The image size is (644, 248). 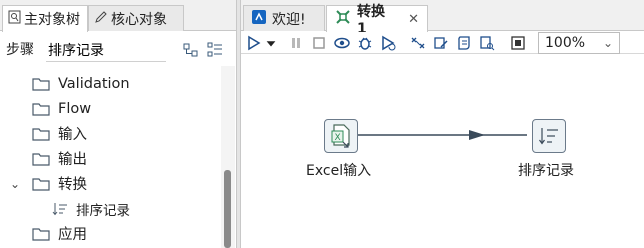 I want to click on tree-item-label: 转换, so click(x=72, y=185).